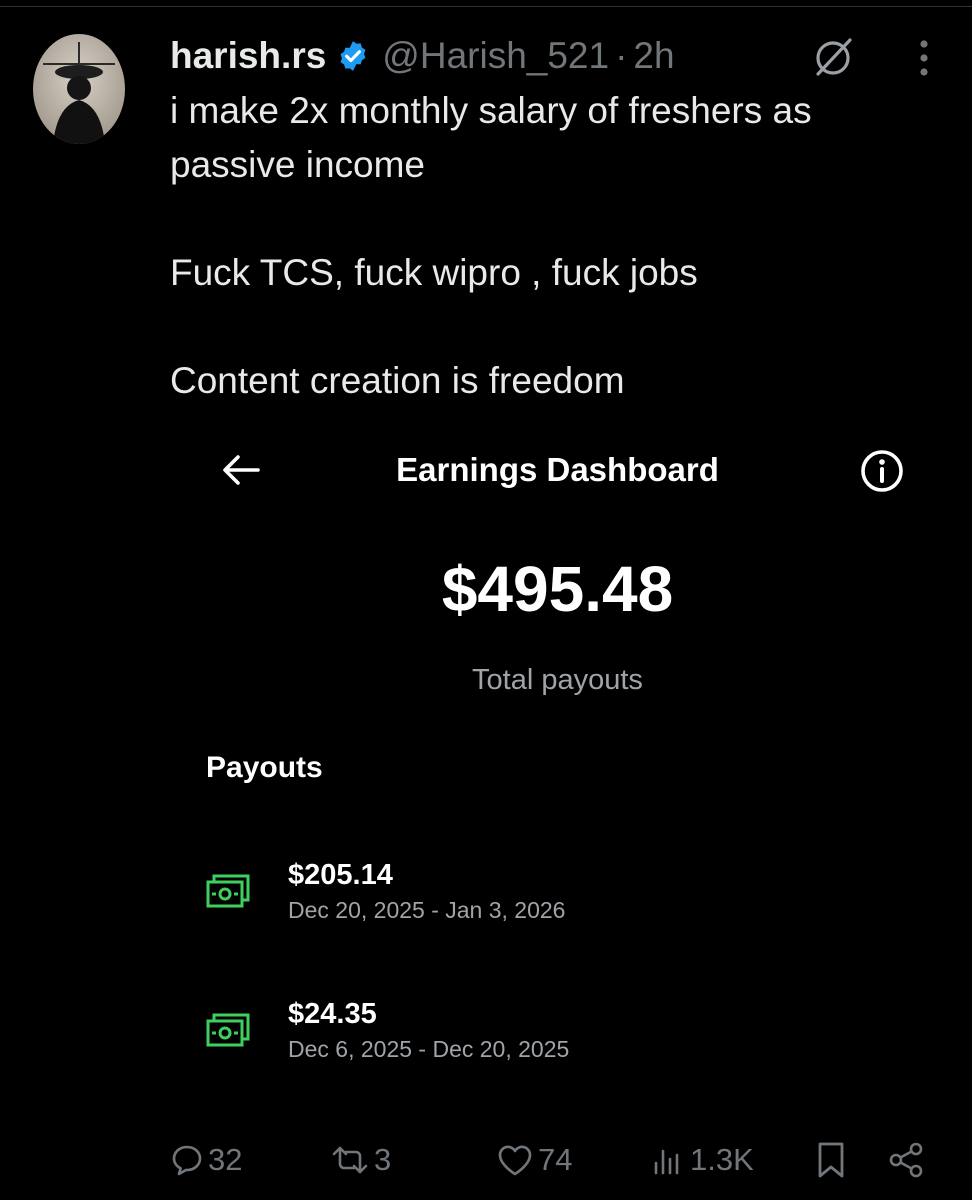 This screenshot has height=1200, width=972. I want to click on reply-button: 32, so click(206, 1160).